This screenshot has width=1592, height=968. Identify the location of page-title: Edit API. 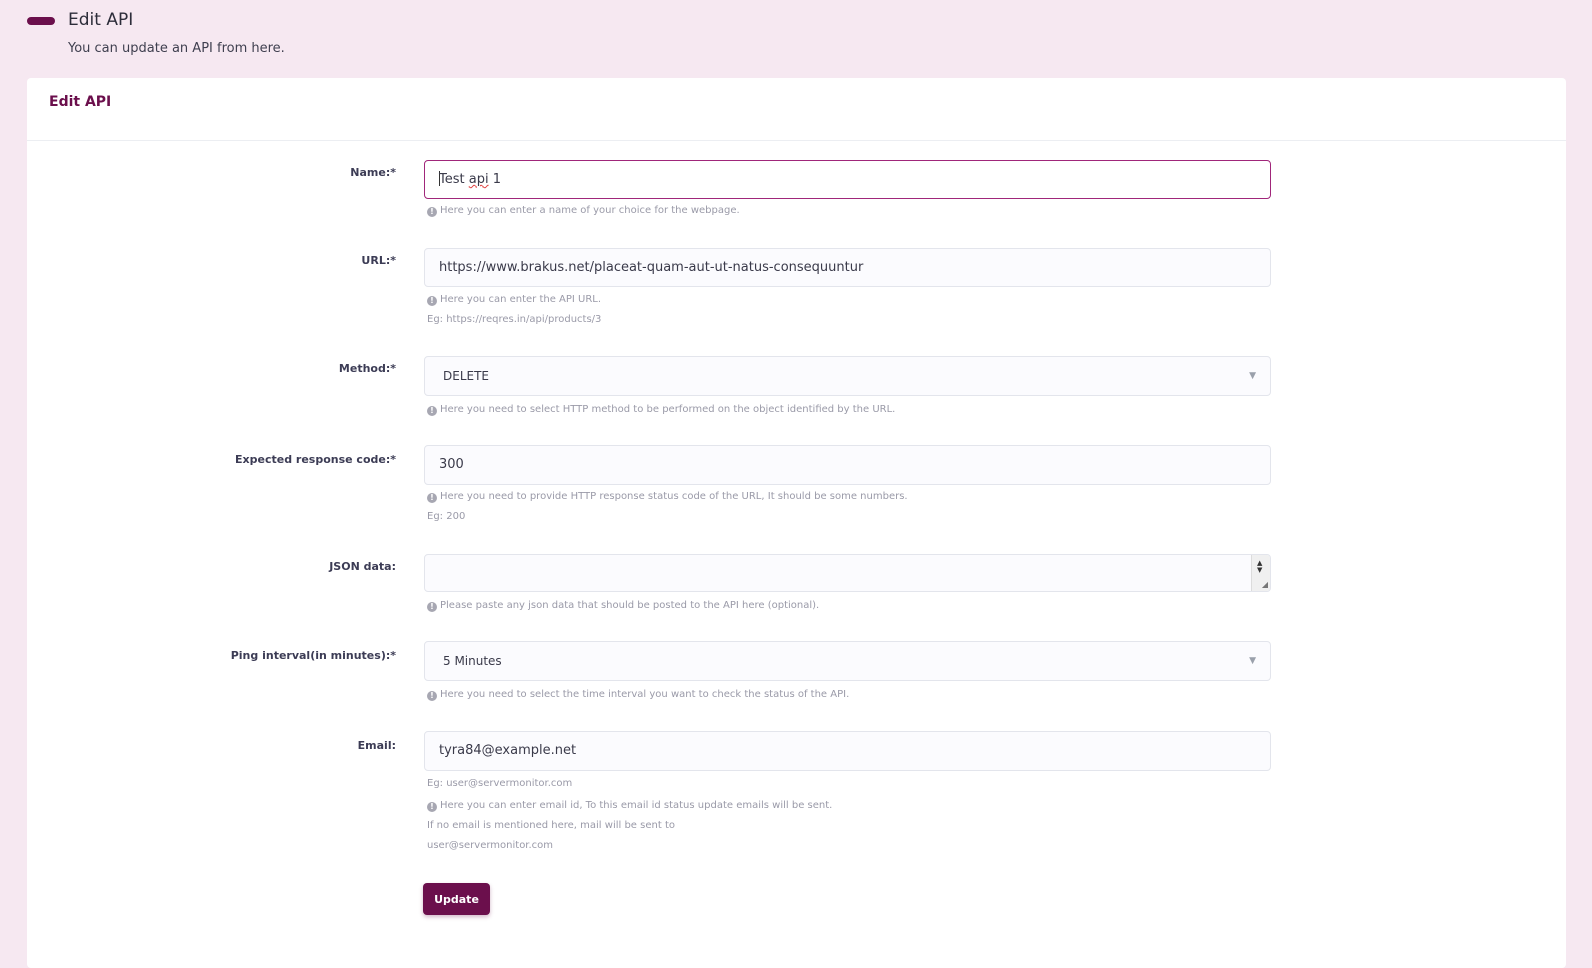
(101, 20).